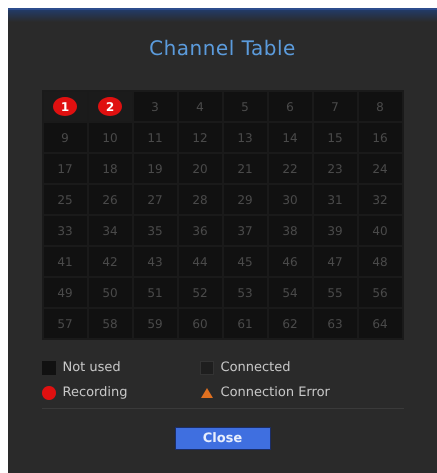 This screenshot has width=437, height=473. I want to click on close-button: Close, so click(222, 438).